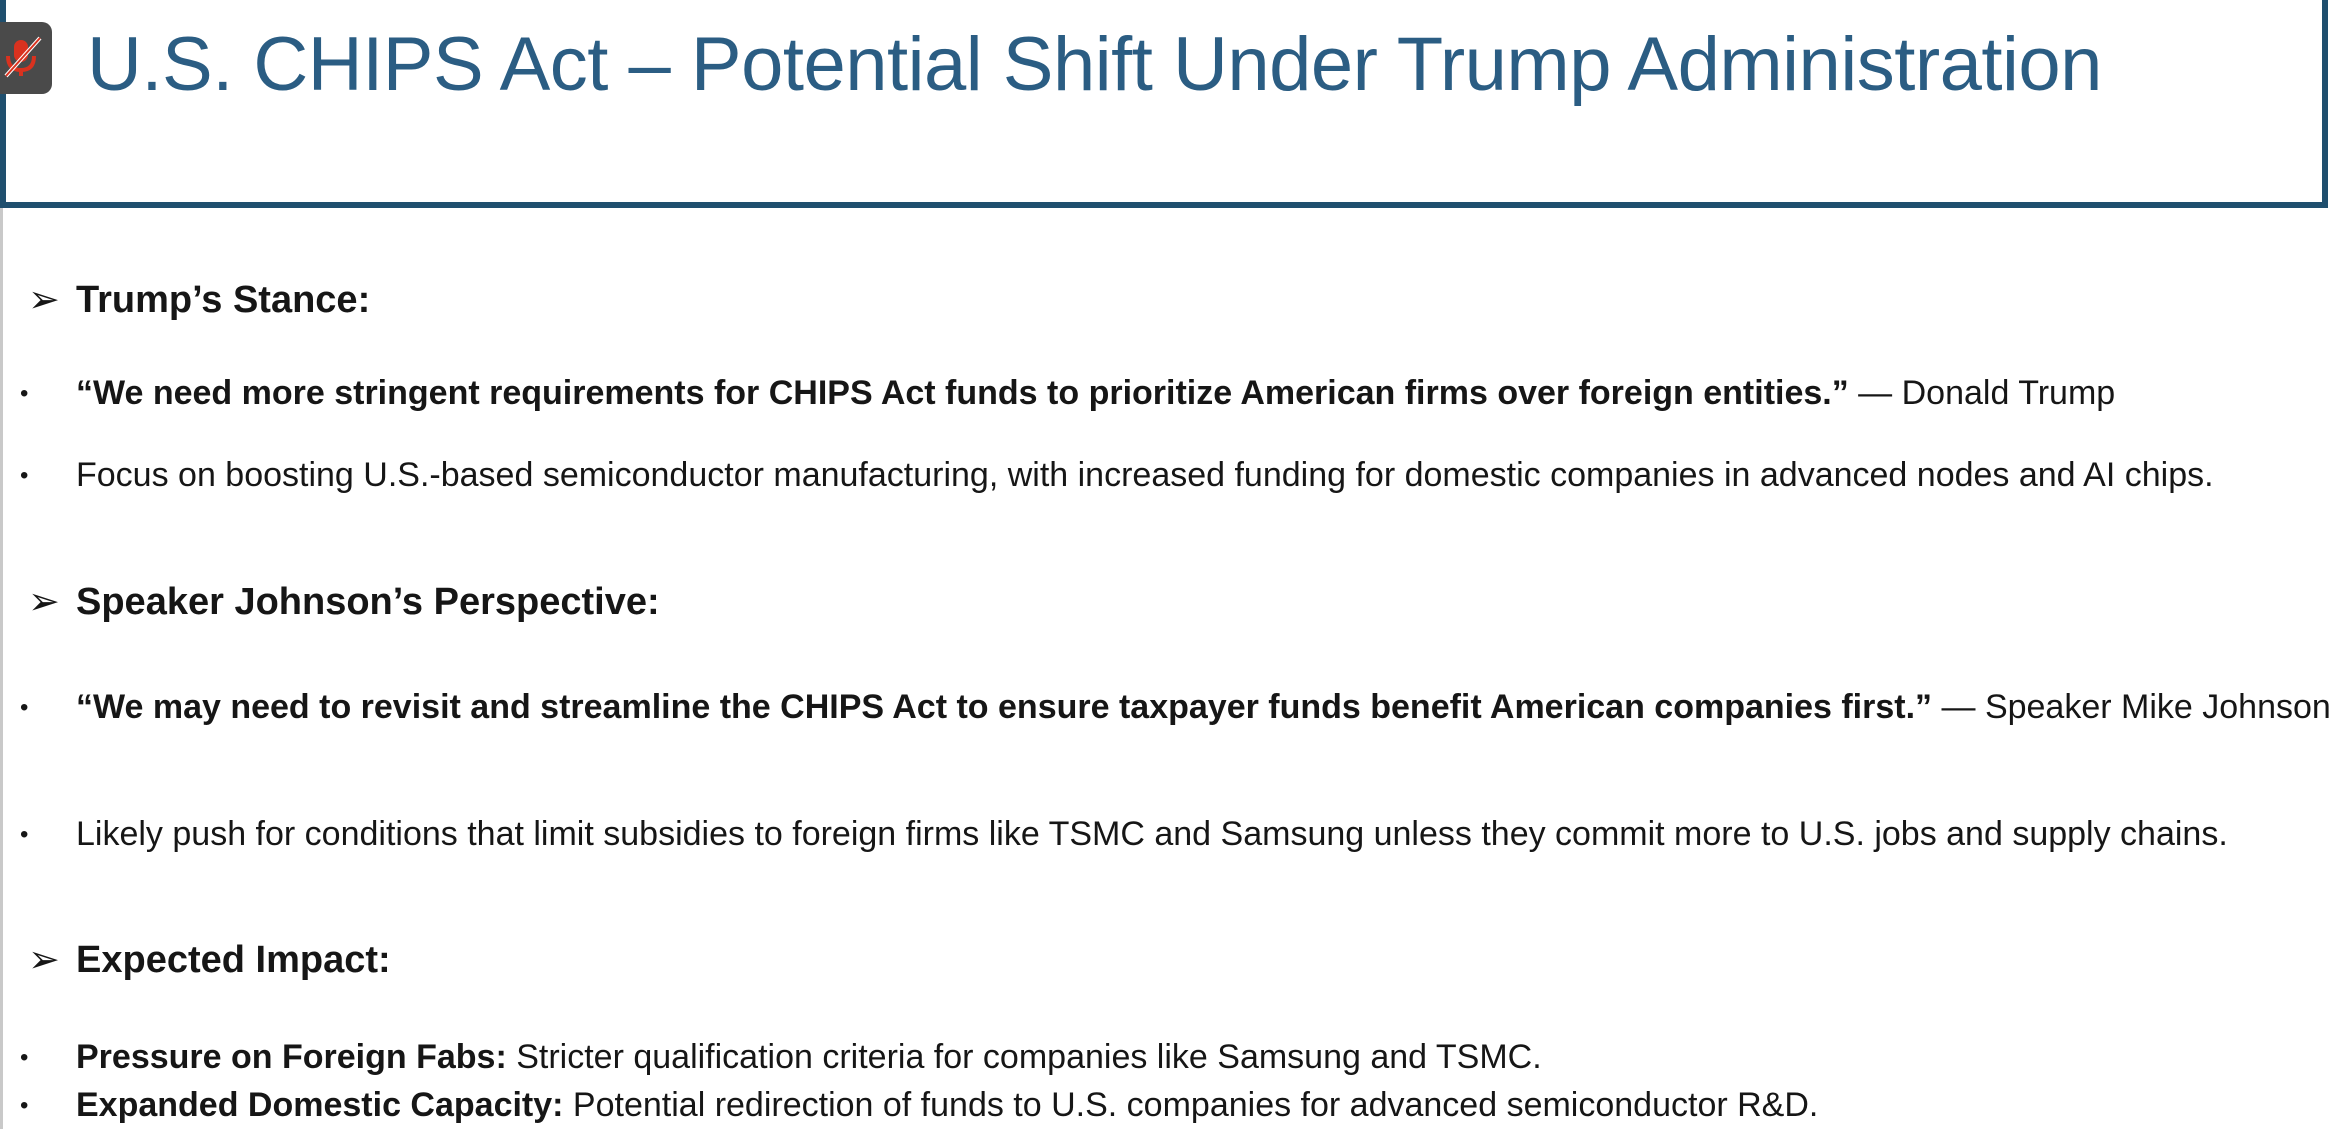 The width and height of the screenshot is (2340, 1130). Describe the element at coordinates (223, 300) in the screenshot. I see `section-heading-text: Trump’s Stance:` at that location.